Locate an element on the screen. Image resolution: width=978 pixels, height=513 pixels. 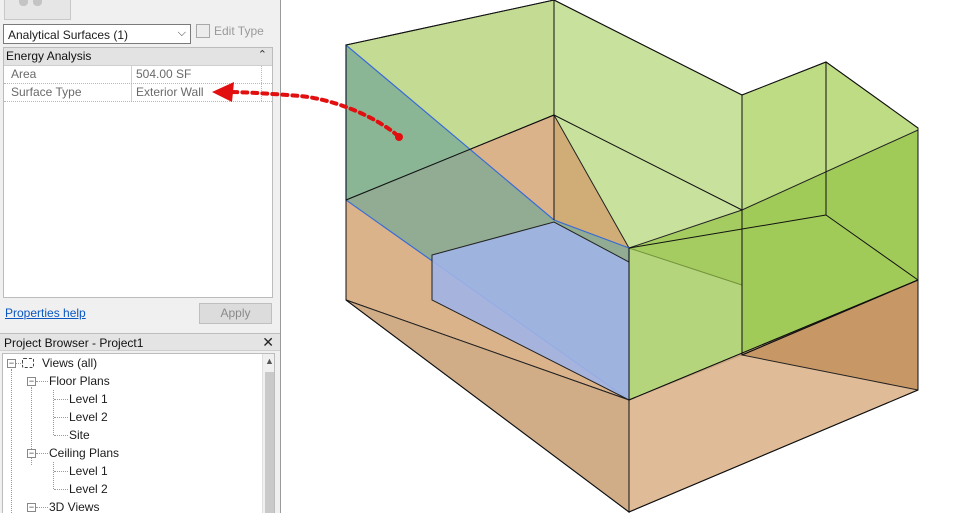
collapse-3d-views-icon: − is located at coordinates (31, 507).